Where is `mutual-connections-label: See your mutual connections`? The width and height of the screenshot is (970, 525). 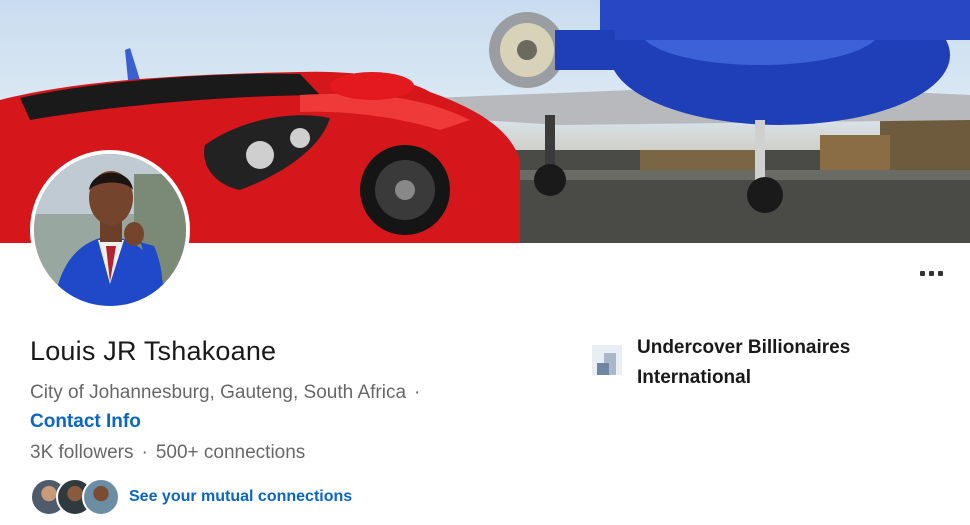
mutual-connections-label: See your mutual connections is located at coordinates (240, 497).